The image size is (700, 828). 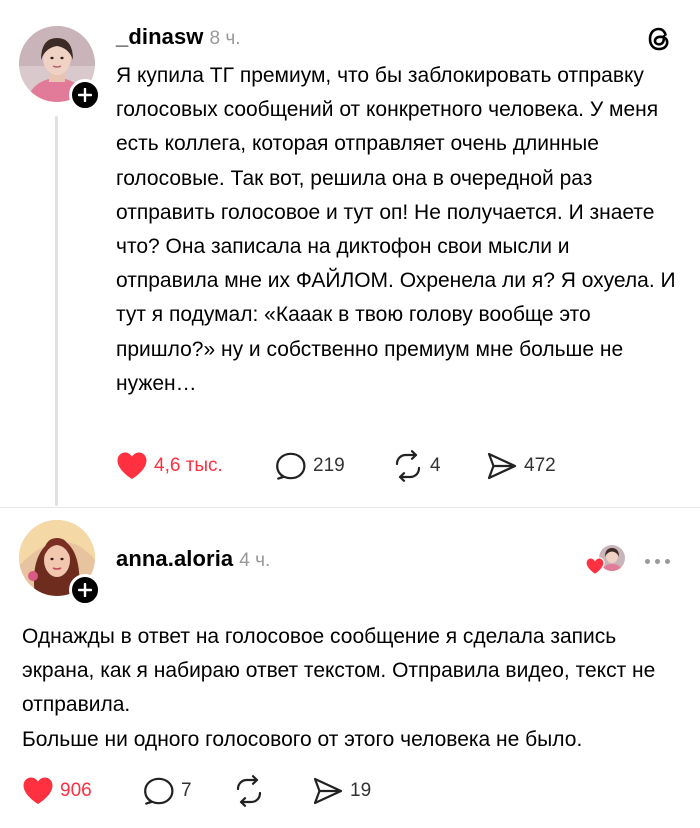 I want to click on post-divider, so click(x=350, y=507).